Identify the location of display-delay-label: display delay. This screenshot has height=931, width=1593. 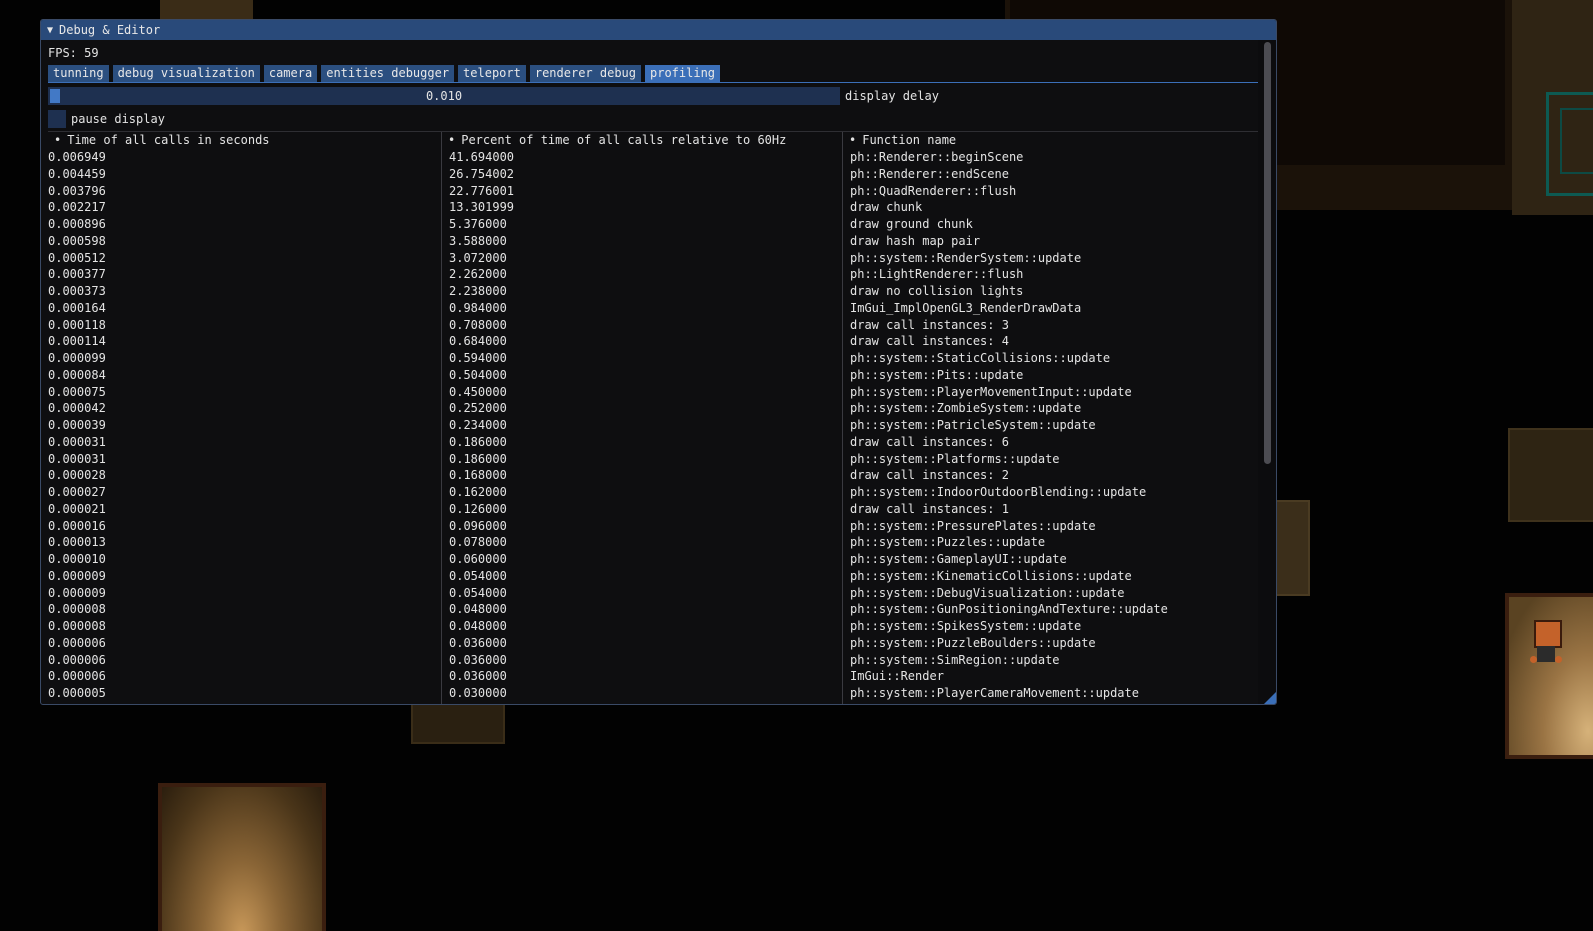
(892, 96).